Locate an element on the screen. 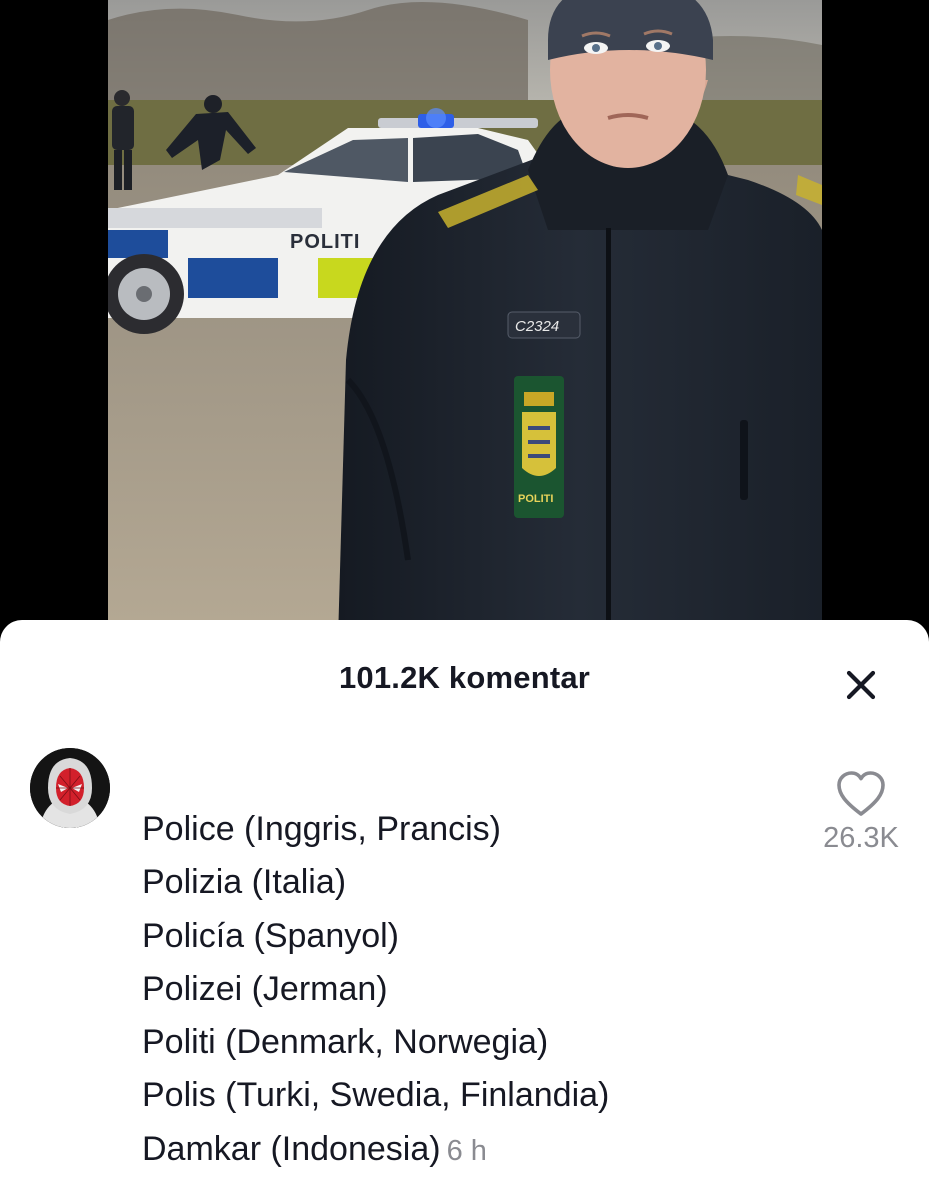  close-icon is located at coordinates (861, 685).